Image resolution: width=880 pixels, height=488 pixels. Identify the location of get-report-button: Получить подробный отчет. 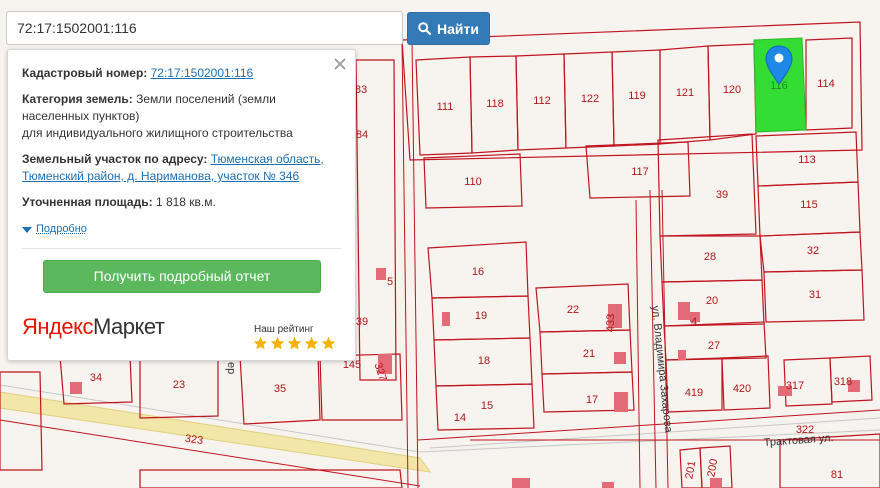
(182, 276).